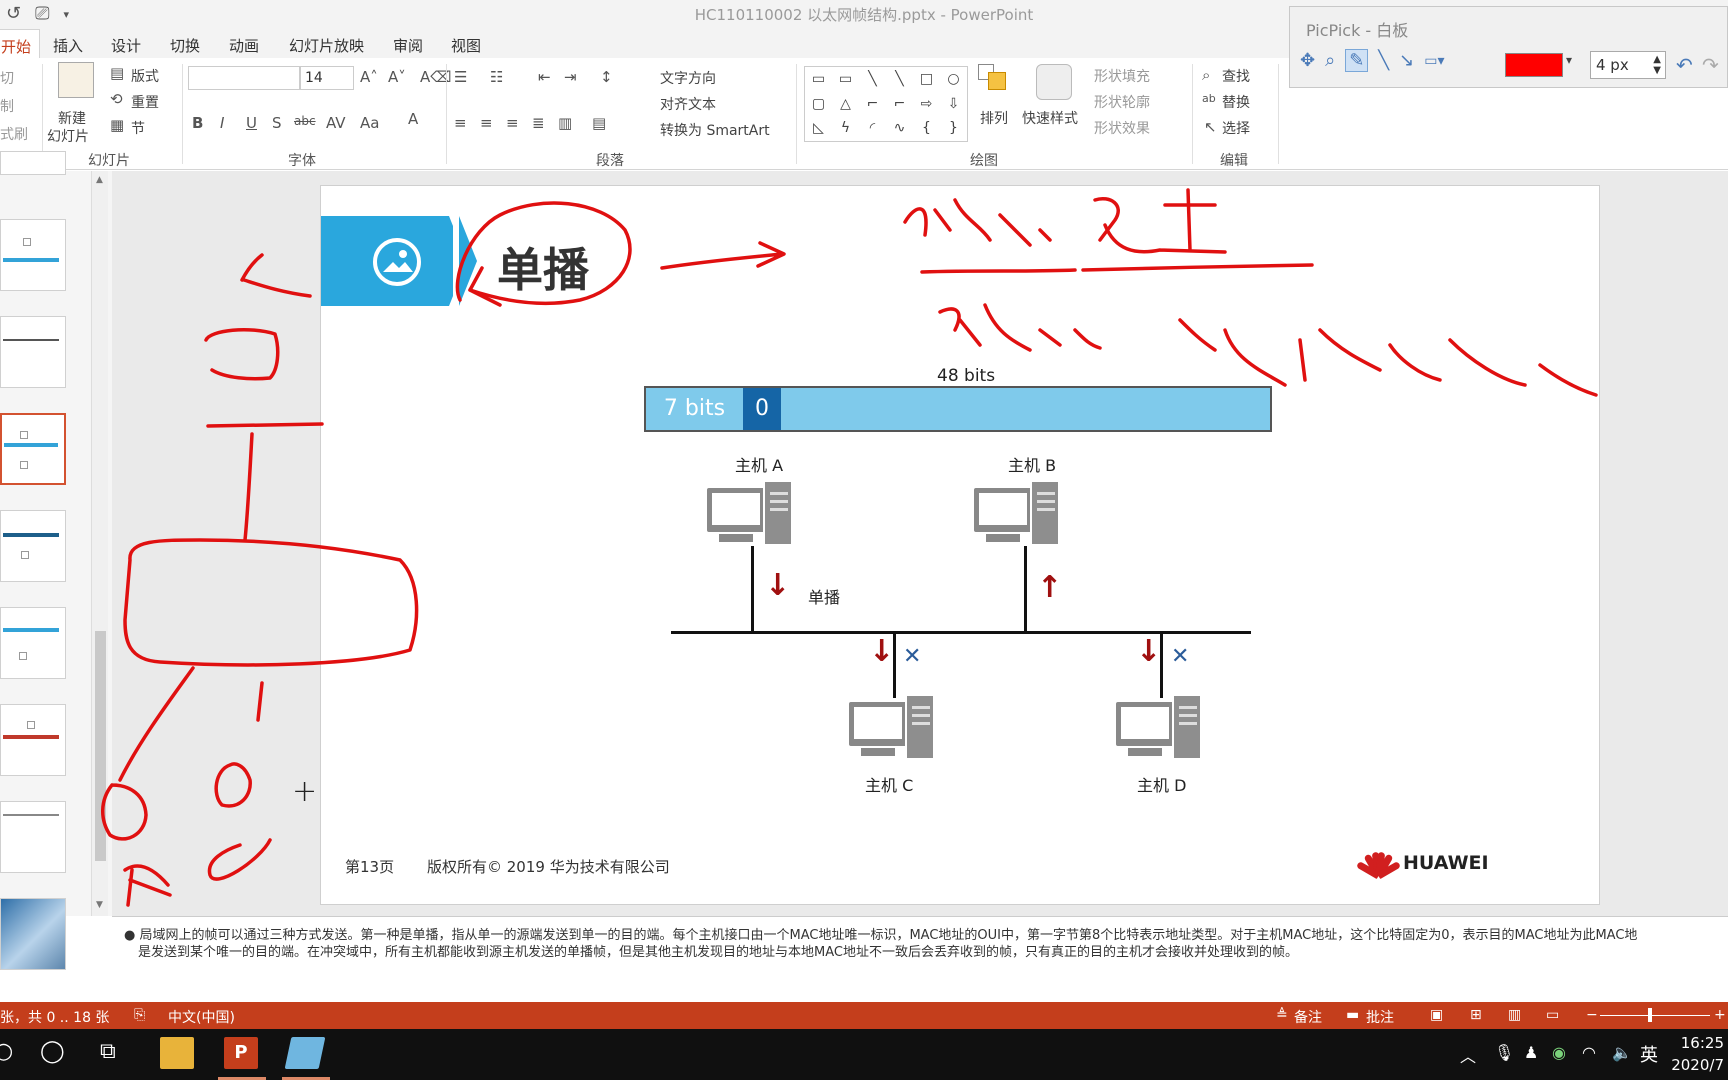 Image resolution: width=1728 pixels, height=1080 pixels. I want to click on format-painter-button: 式刷, so click(14, 134).